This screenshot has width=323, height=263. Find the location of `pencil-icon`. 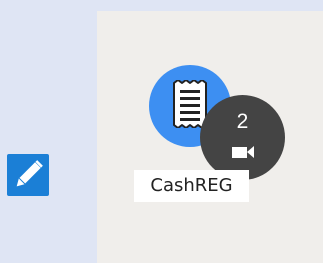

pencil-icon is located at coordinates (29, 173).